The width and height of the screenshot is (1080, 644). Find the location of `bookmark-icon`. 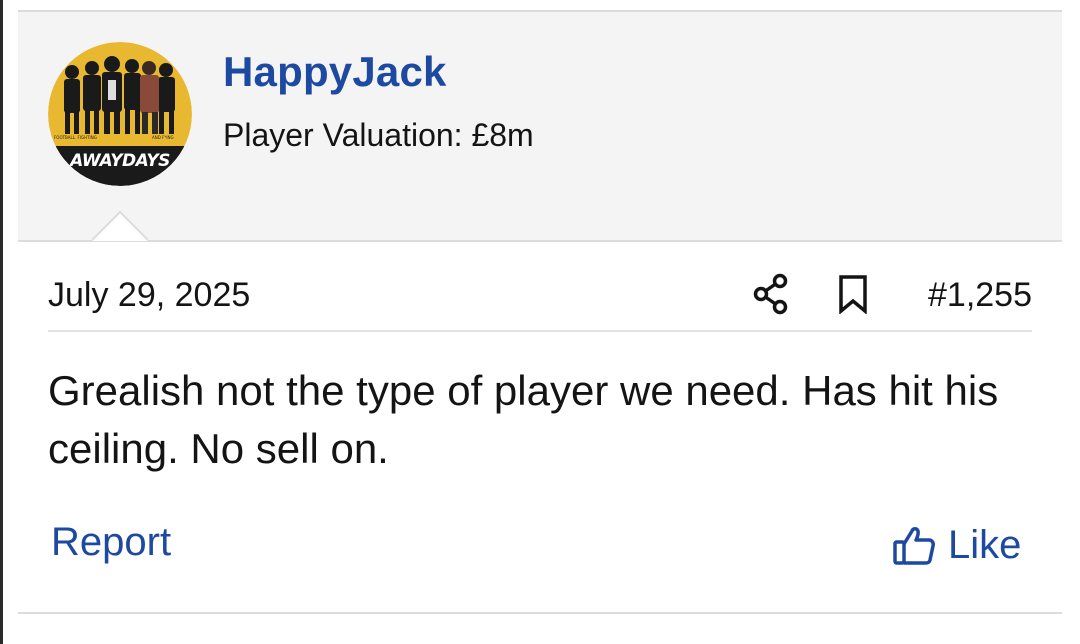

bookmark-icon is located at coordinates (853, 294).